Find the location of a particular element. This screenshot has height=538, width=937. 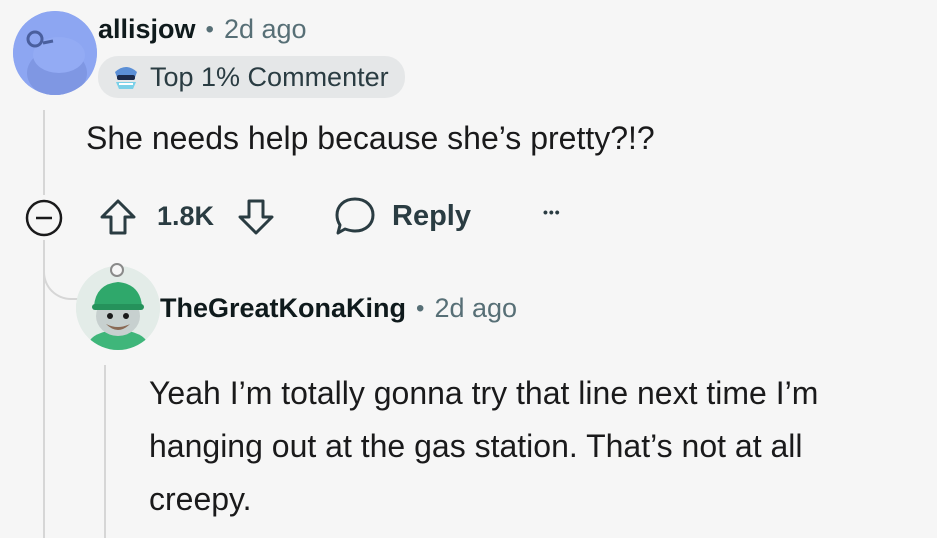

collapse-button is located at coordinates (44, 218).